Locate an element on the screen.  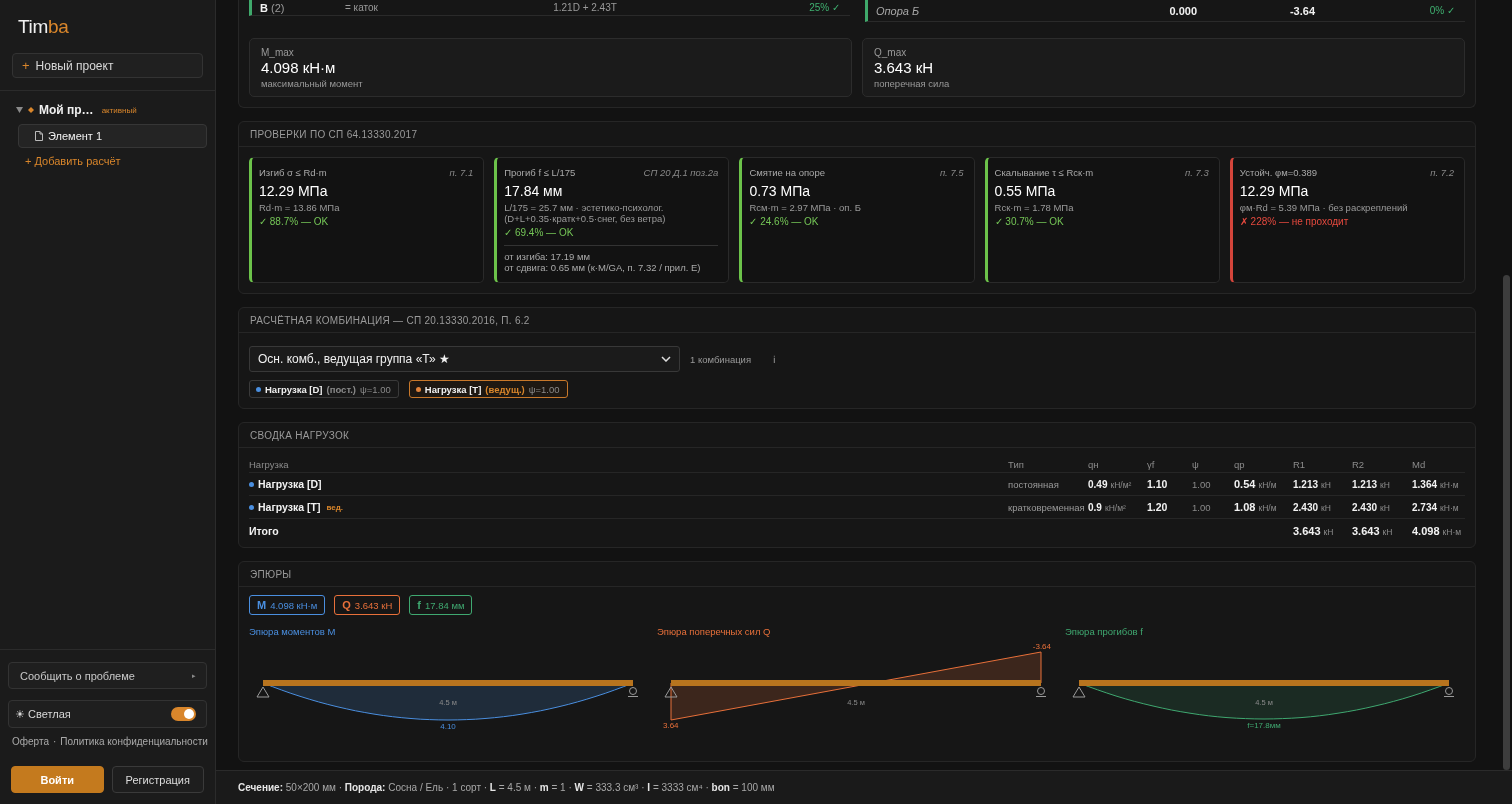
check-title: Прогиб f ≤ L/175 is located at coordinates (540, 173).